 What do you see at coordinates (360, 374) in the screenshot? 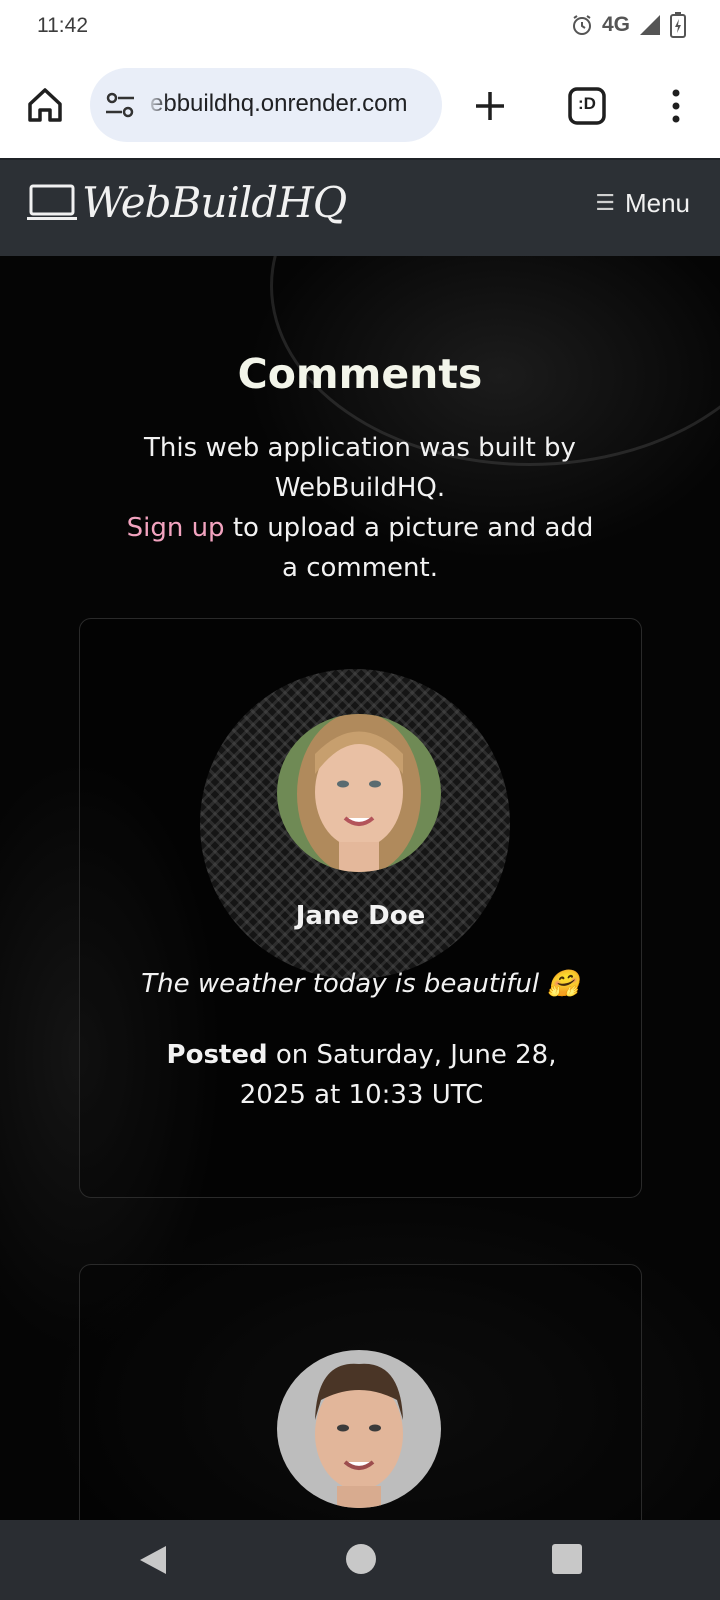
I see `page-title: Comments` at bounding box center [360, 374].